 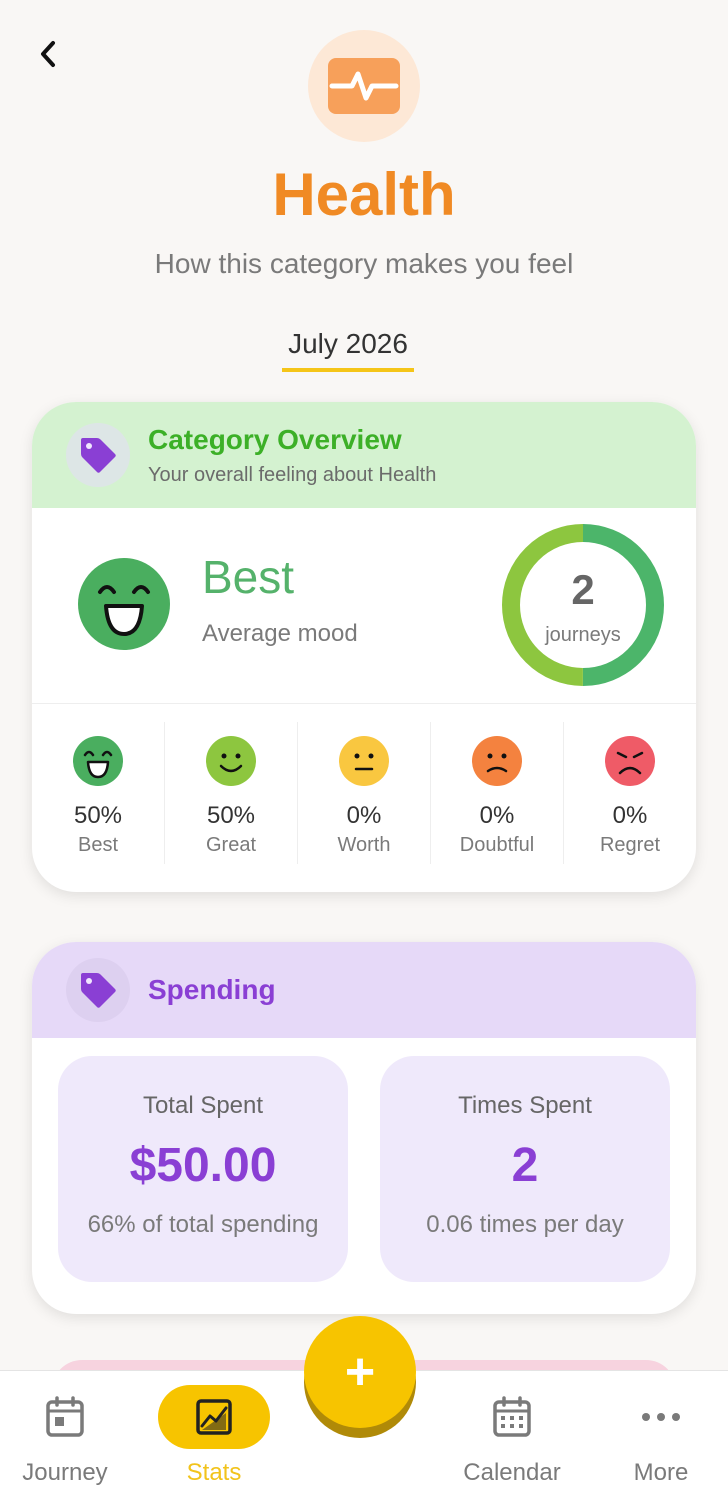 What do you see at coordinates (661, 1472) in the screenshot?
I see `nav-more-label: More` at bounding box center [661, 1472].